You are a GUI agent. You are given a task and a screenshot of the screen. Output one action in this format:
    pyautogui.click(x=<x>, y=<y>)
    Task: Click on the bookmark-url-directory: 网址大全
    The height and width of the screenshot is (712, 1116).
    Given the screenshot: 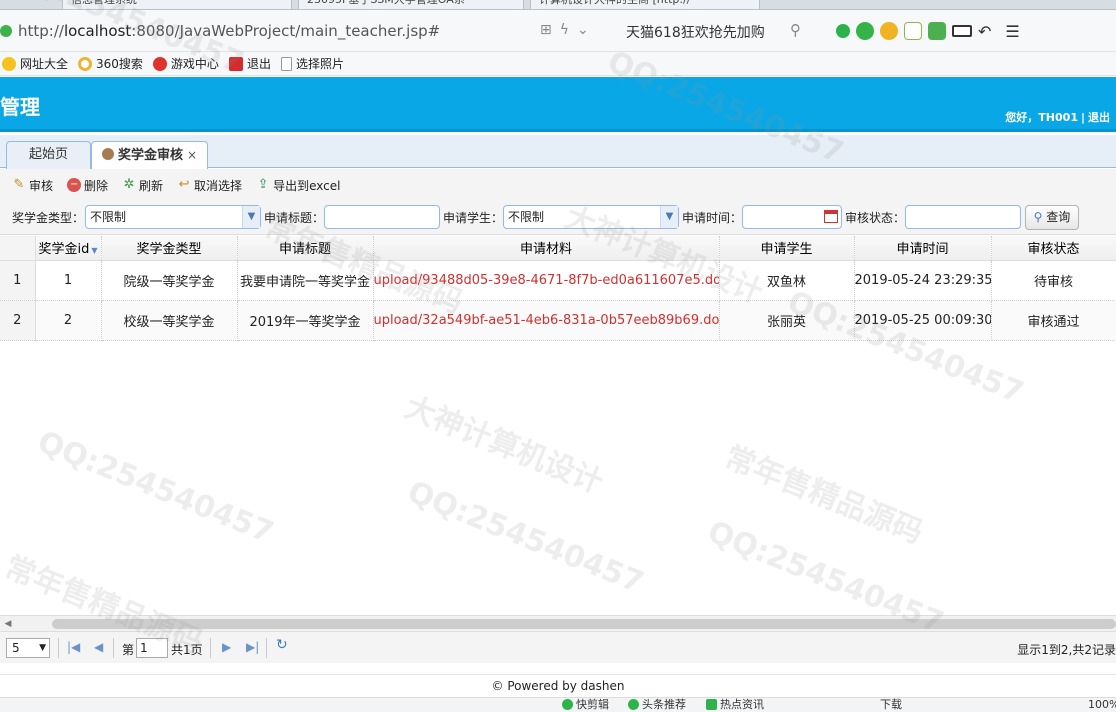 What is the action you would take?
    pyautogui.click(x=35, y=63)
    